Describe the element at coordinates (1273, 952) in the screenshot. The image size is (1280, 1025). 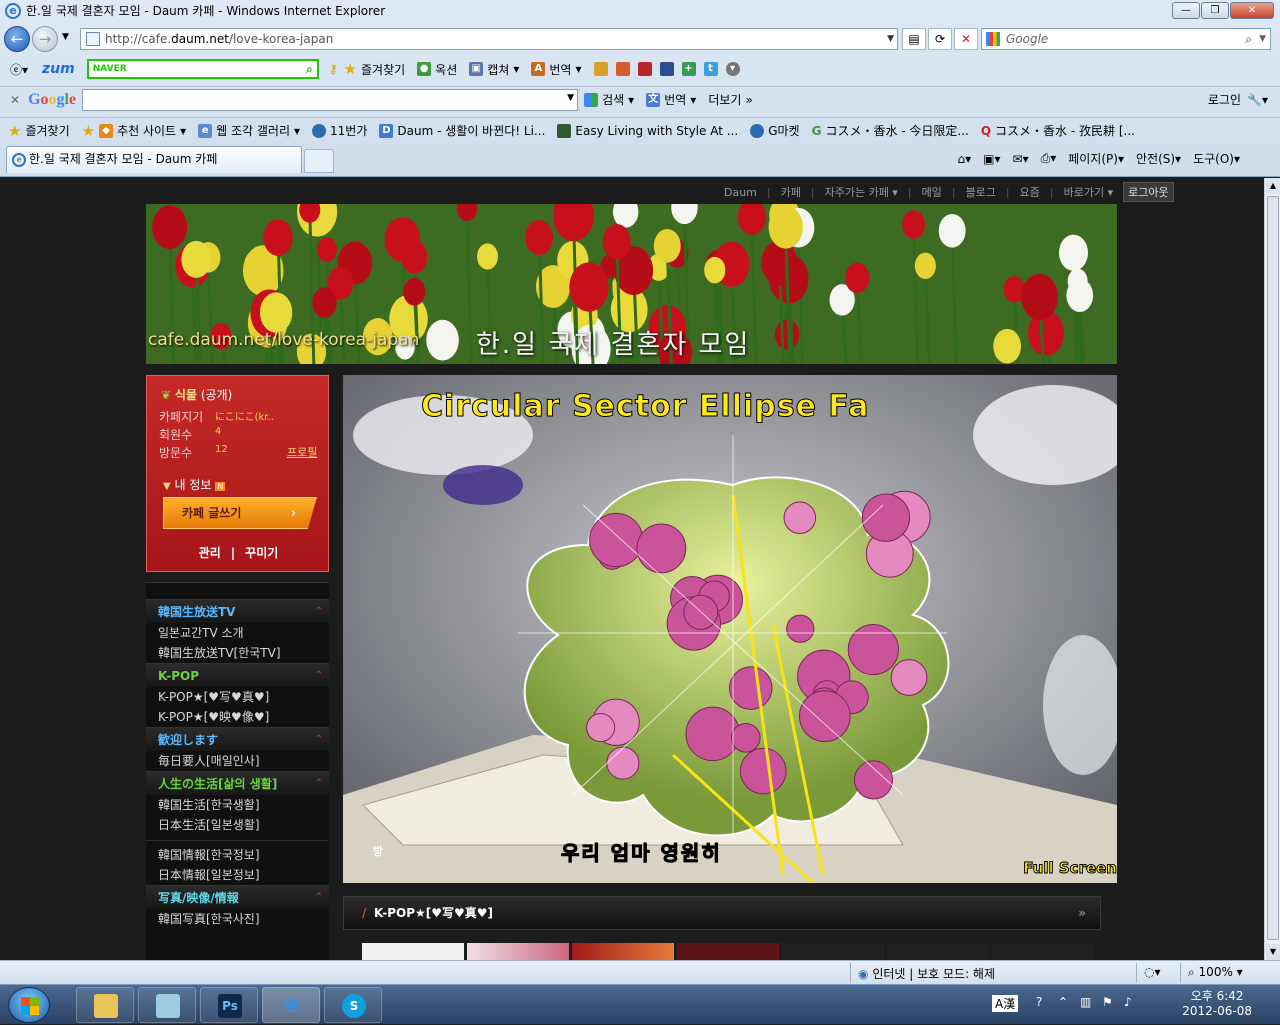
I see `scroll-down-icon: ▼` at that location.